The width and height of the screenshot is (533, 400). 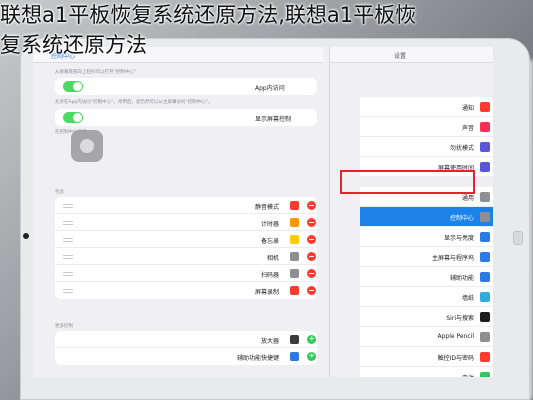 I want to click on sidebar-item-notifications: 通知, so click(x=426, y=107).